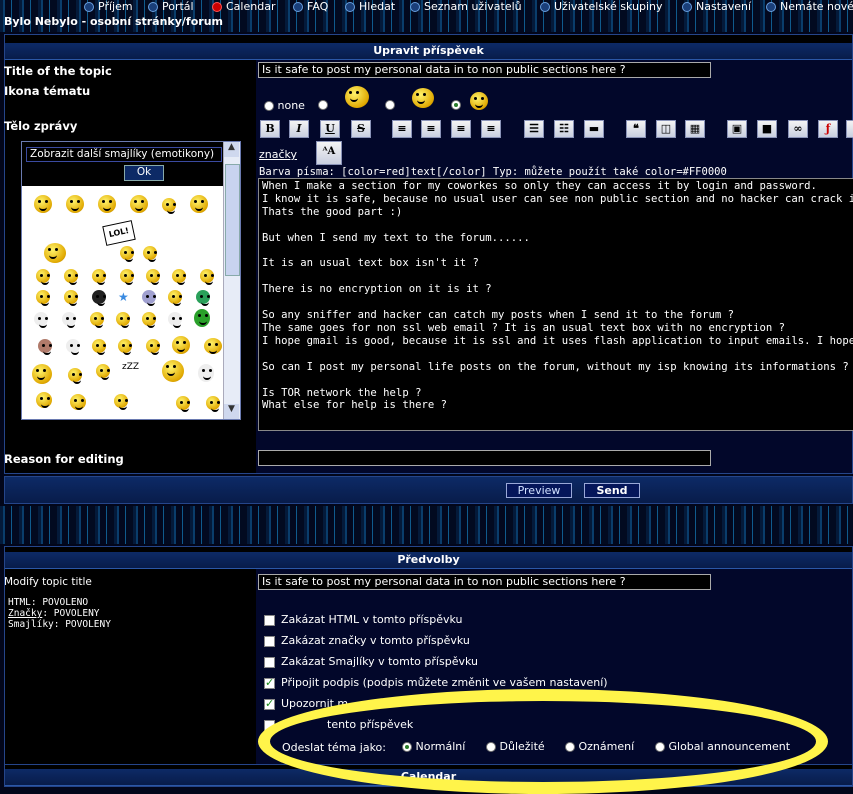 This screenshot has height=794, width=853. Describe the element at coordinates (278, 154) in the screenshot. I see `tags-link: značky` at that location.